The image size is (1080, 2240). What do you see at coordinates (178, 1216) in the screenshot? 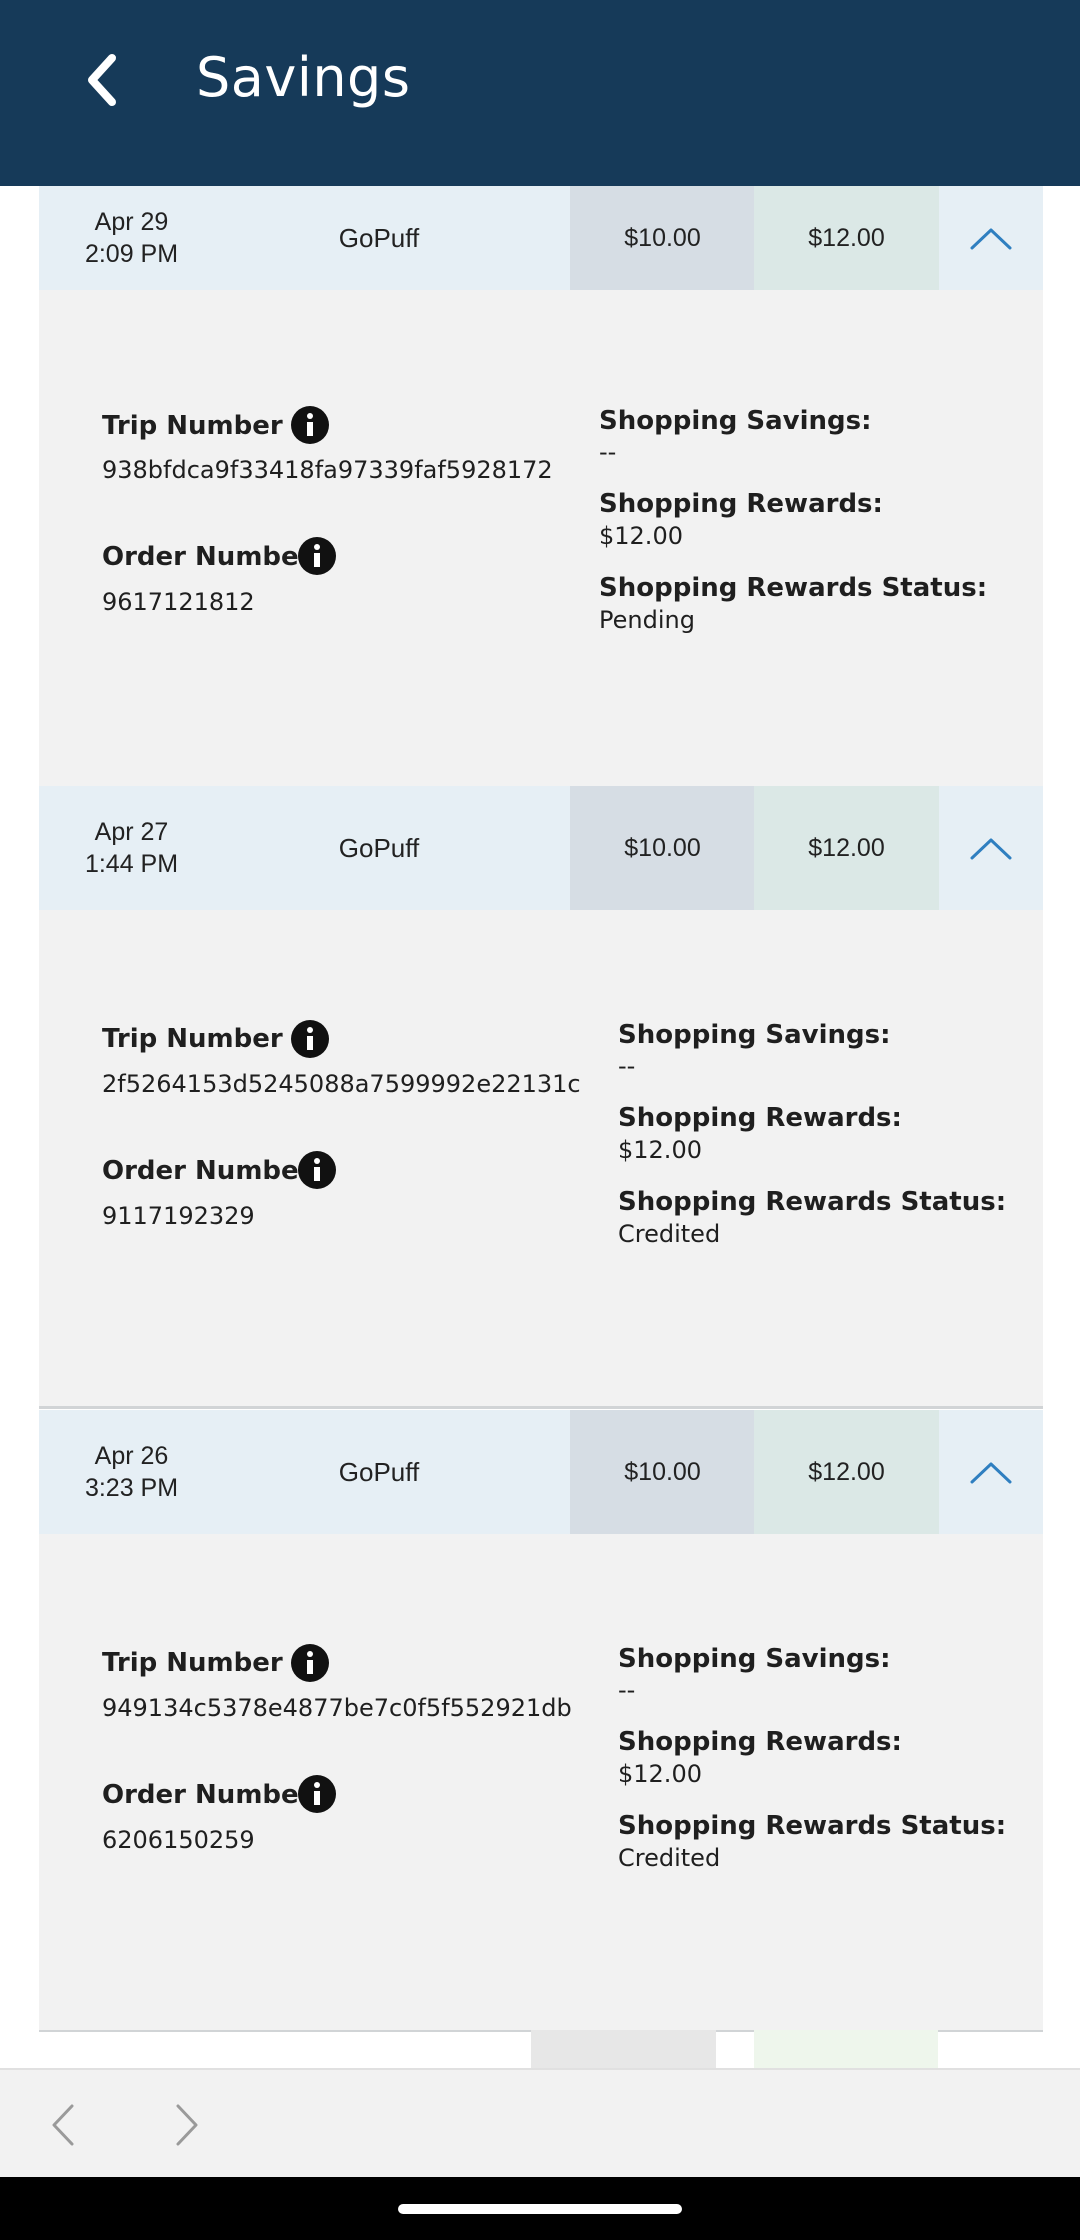
I see `order-number-value: 9117192329` at bounding box center [178, 1216].